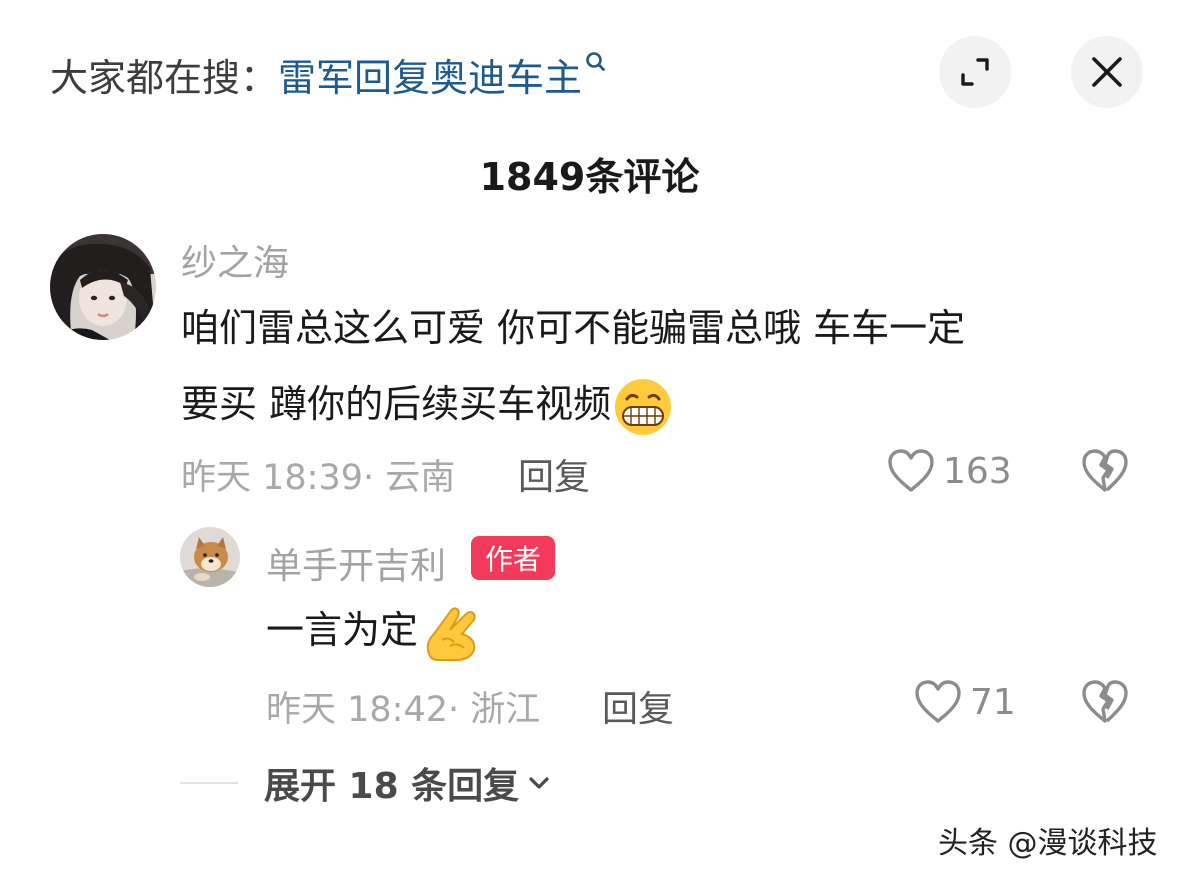  What do you see at coordinates (573, 328) in the screenshot?
I see `comment-text-line1: 咱们雷总这么可爱 你可不能骗雷总哦 车车一定` at bounding box center [573, 328].